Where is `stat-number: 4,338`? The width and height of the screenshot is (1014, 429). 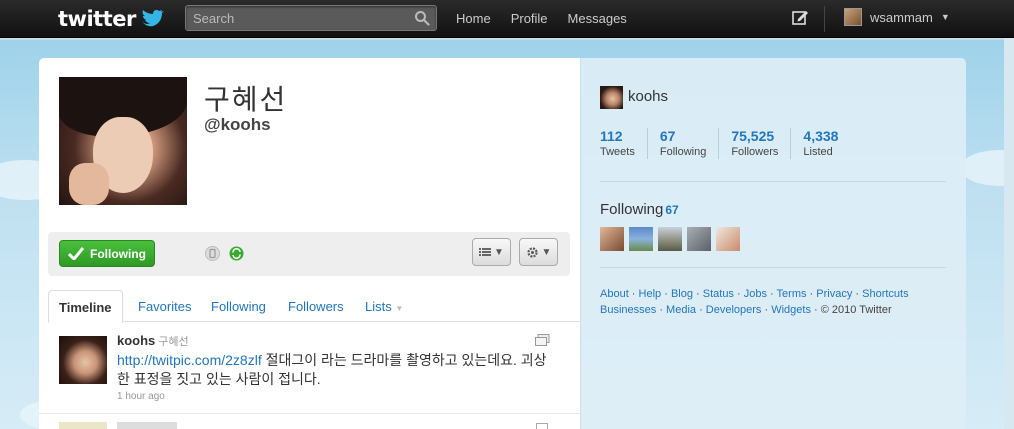
stat-number: 4,338 is located at coordinates (821, 136).